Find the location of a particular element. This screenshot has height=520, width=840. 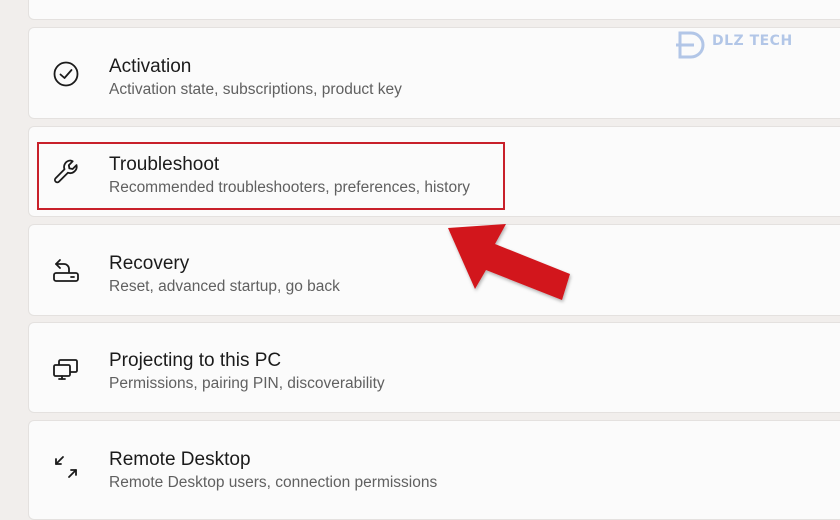

watermark-logo: DLZ TECH is located at coordinates (736, 45).